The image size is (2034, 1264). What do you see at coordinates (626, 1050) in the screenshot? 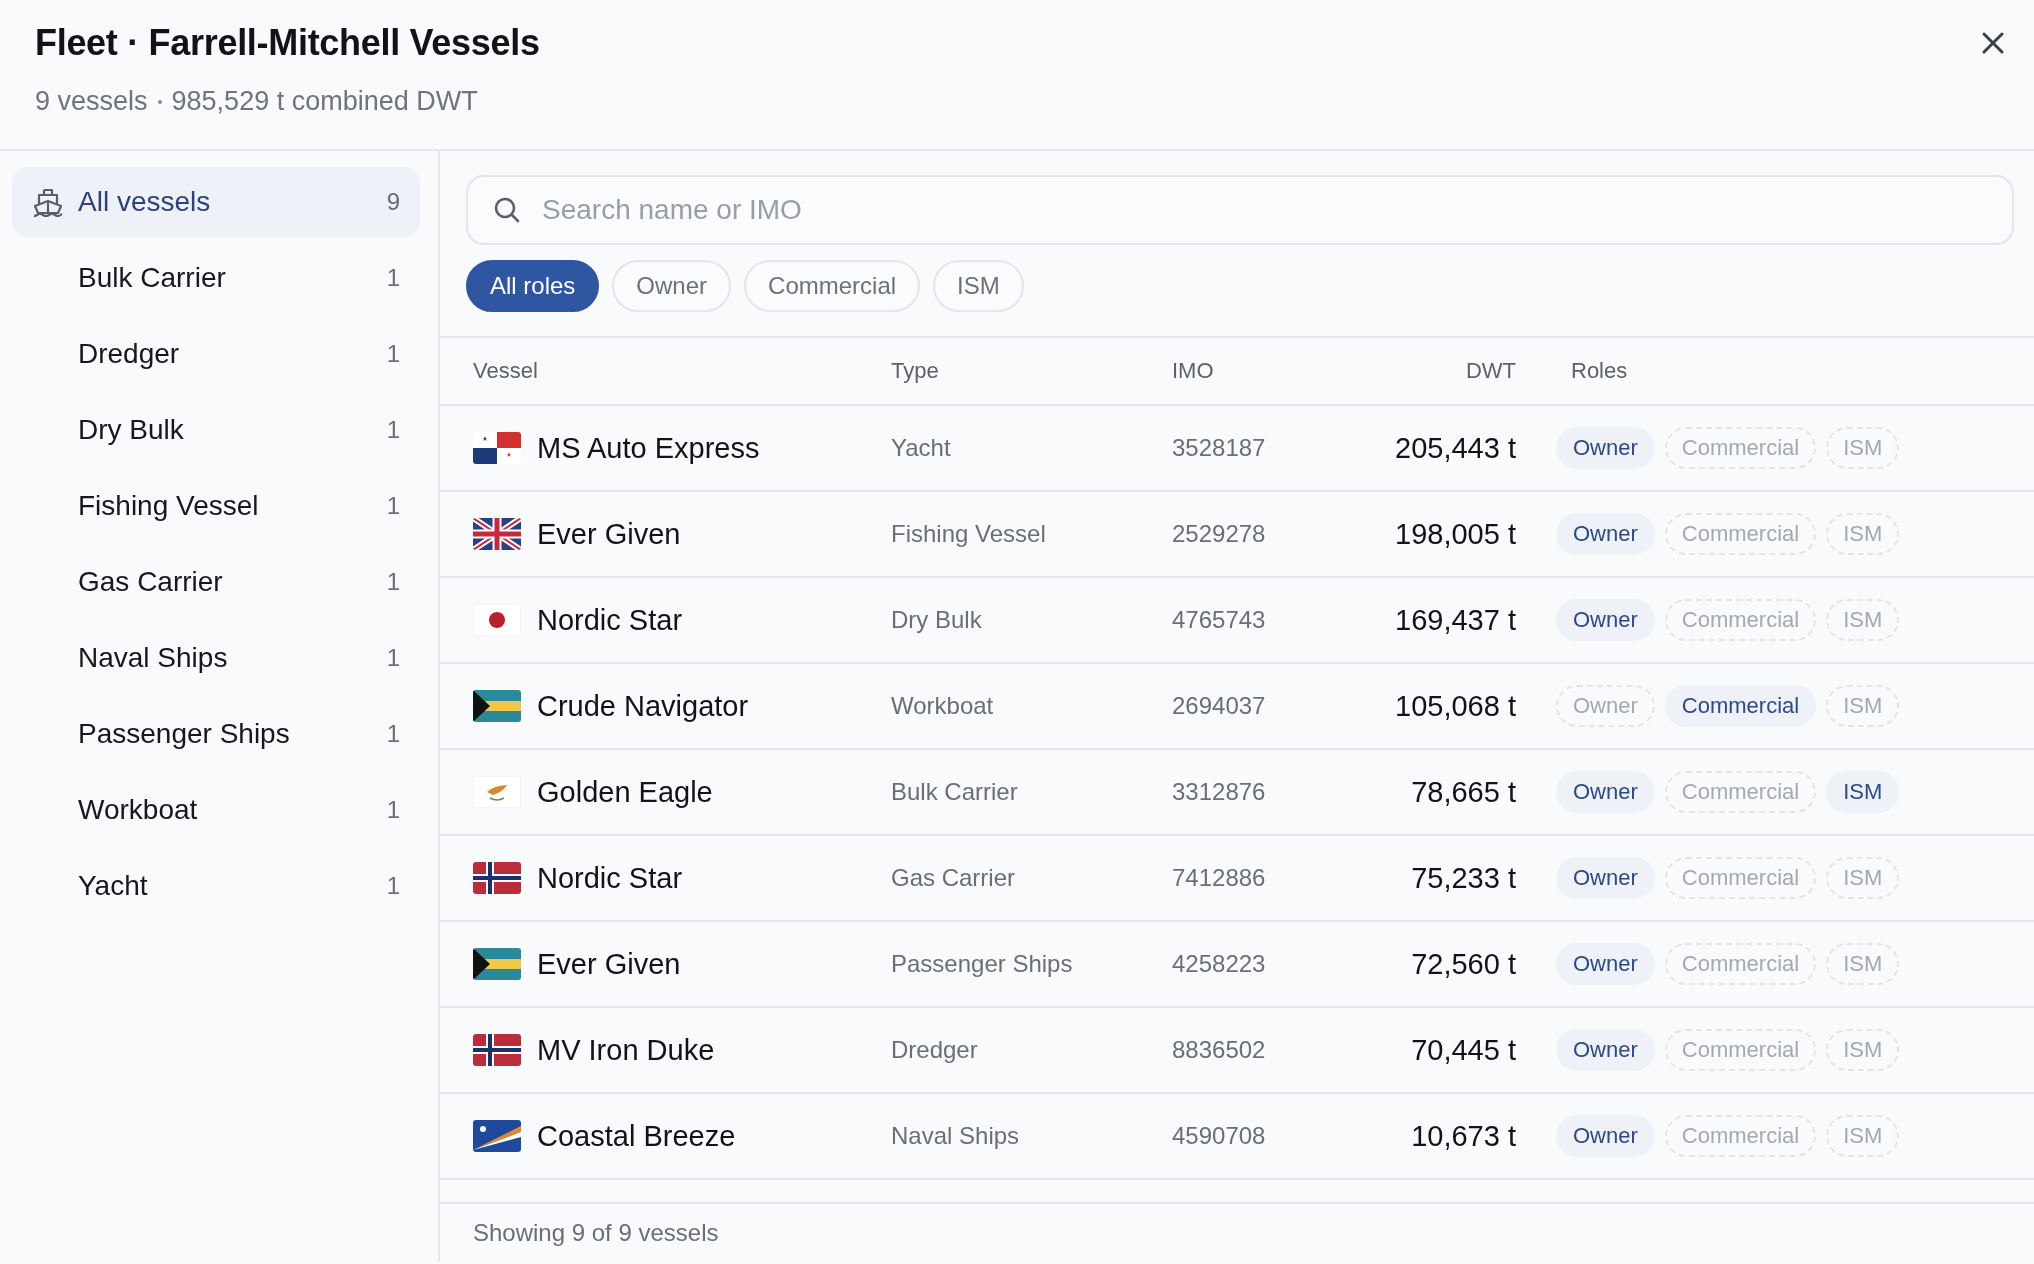
I see `vessel-name: MV Iron Duke` at bounding box center [626, 1050].